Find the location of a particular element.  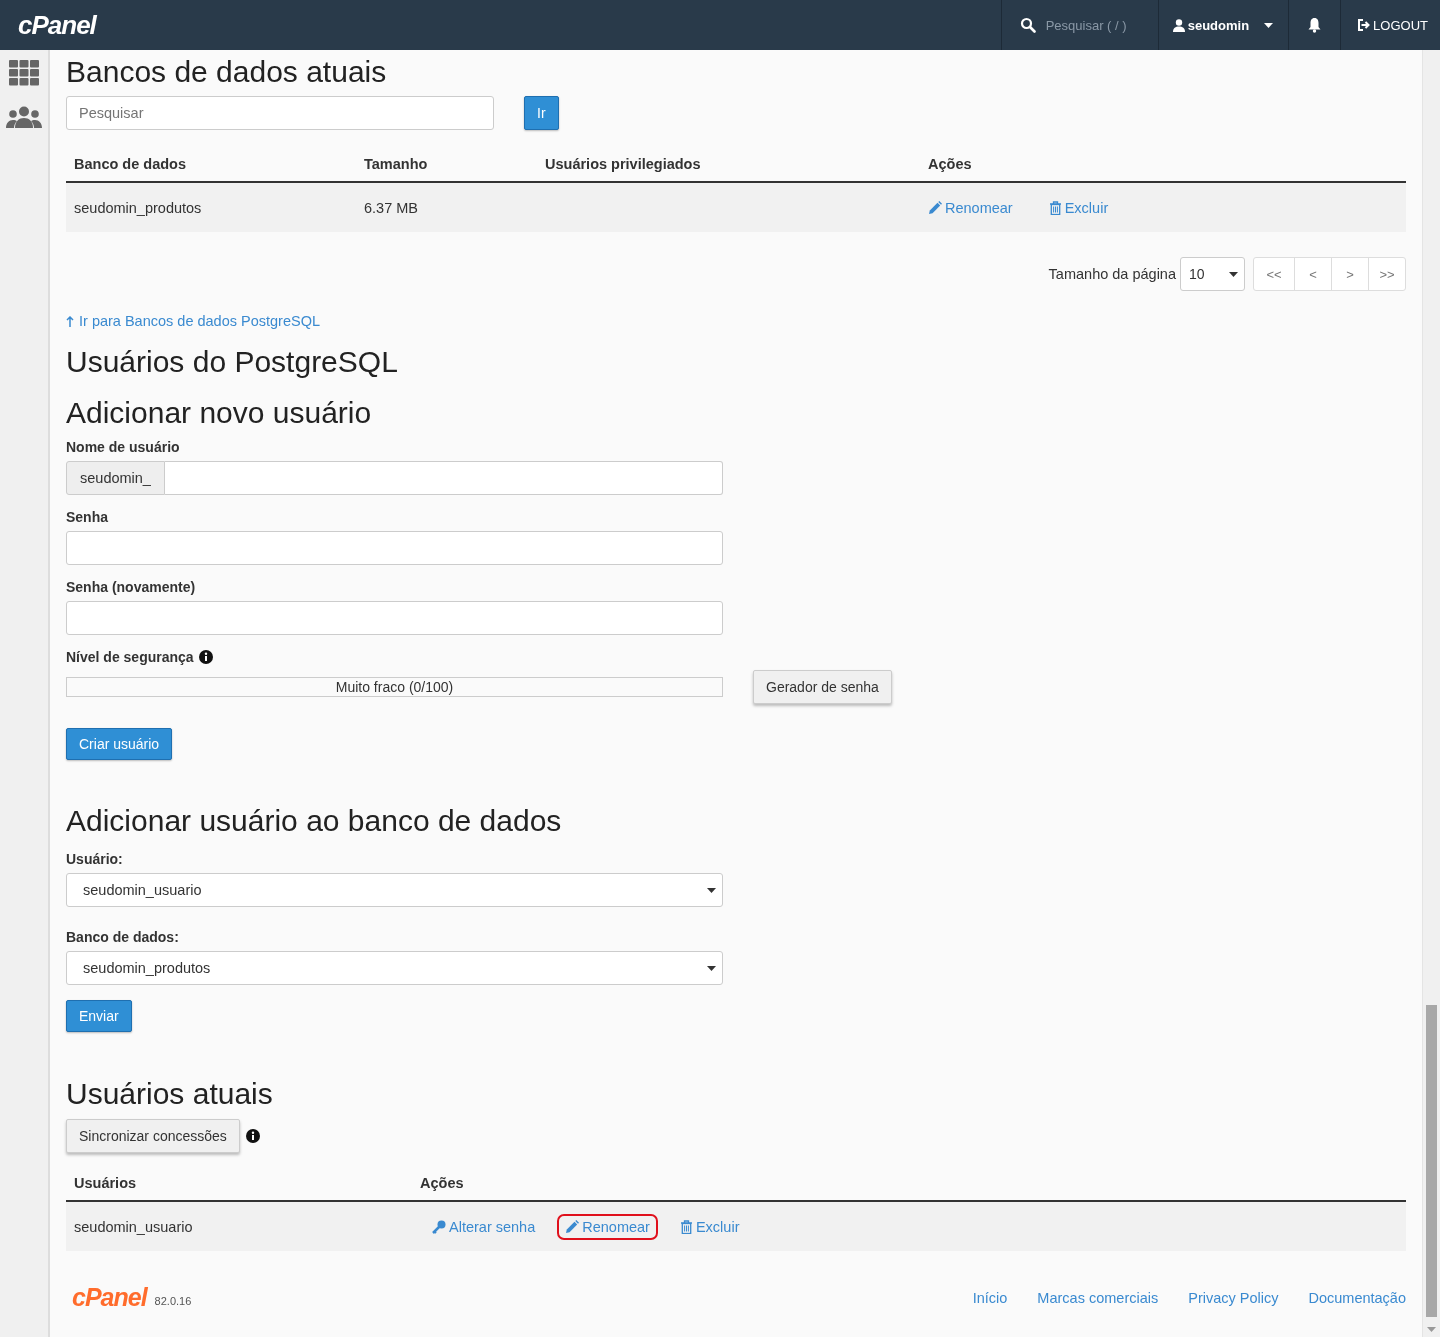

footer-link: Privacy Policy is located at coordinates (1233, 1297).